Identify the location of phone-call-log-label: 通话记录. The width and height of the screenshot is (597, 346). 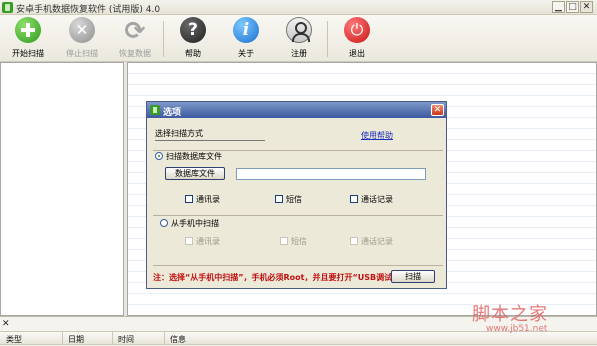
(377, 241).